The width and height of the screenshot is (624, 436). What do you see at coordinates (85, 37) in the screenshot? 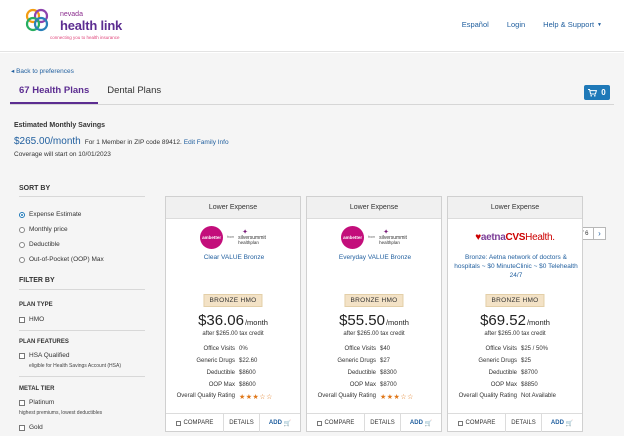
I see `logo-tagline: connecting you to health insurance` at bounding box center [85, 37].